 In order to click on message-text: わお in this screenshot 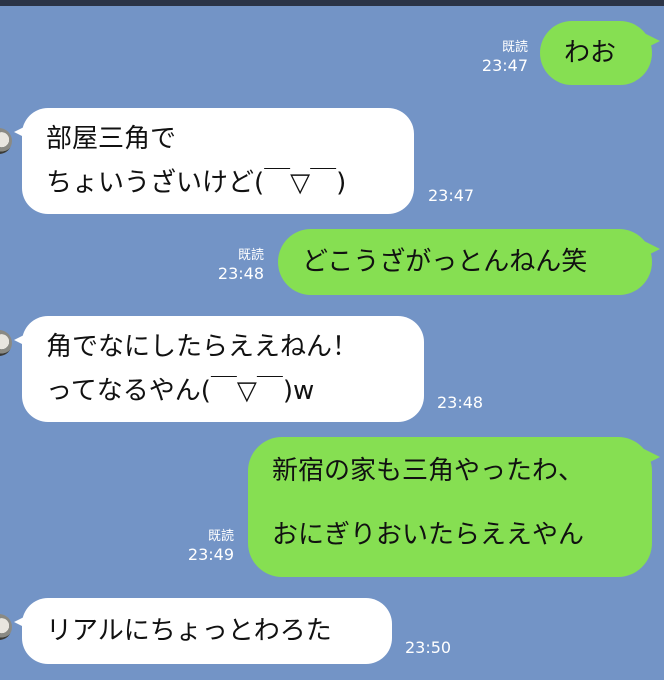, I will do `click(590, 53)`.